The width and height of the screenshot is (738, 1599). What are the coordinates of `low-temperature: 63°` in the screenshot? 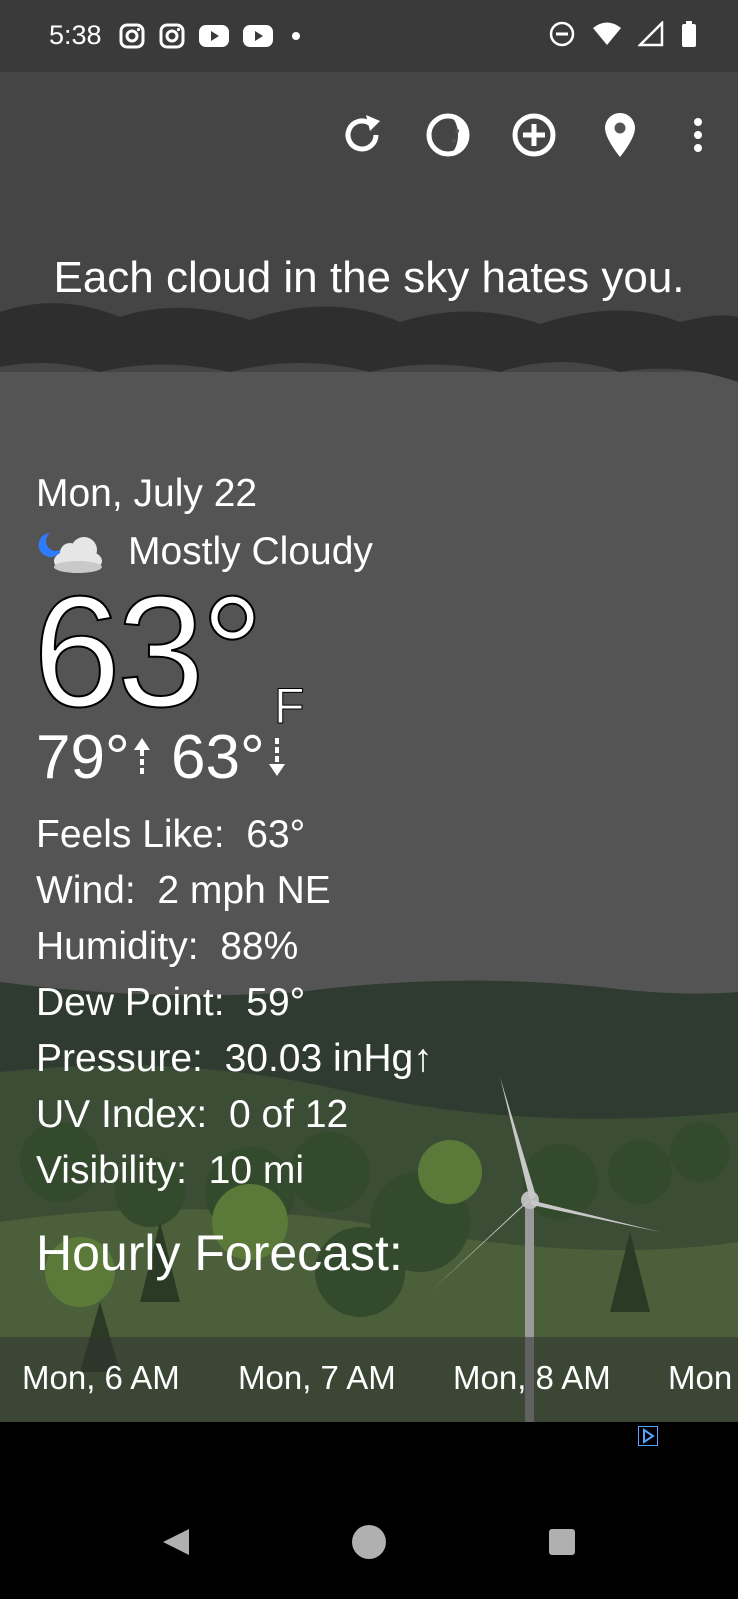 It's located at (218, 757).